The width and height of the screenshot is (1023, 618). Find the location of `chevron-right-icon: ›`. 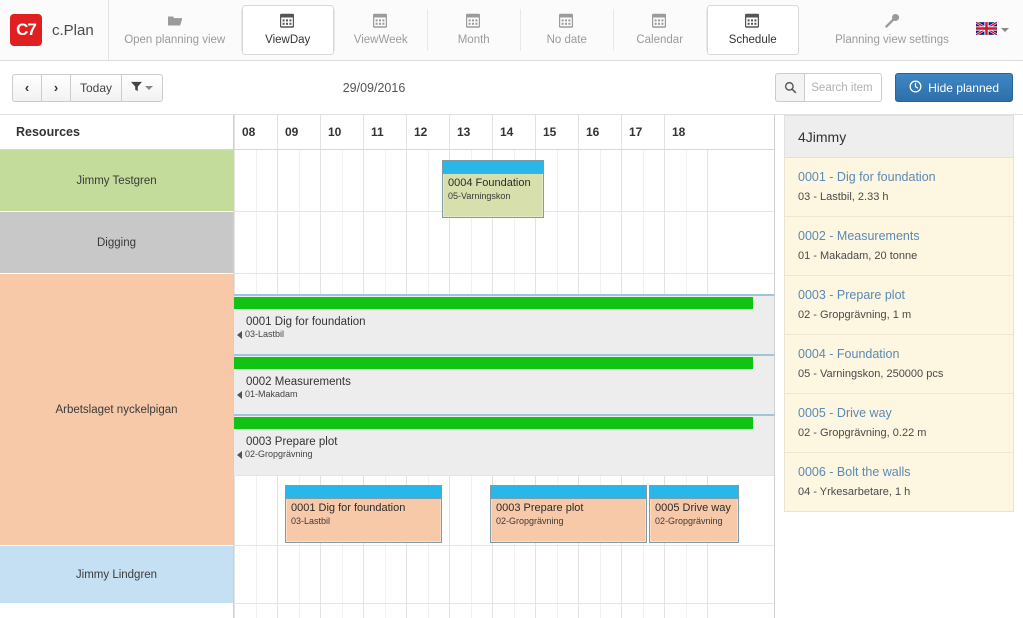

chevron-right-icon: › is located at coordinates (56, 87).